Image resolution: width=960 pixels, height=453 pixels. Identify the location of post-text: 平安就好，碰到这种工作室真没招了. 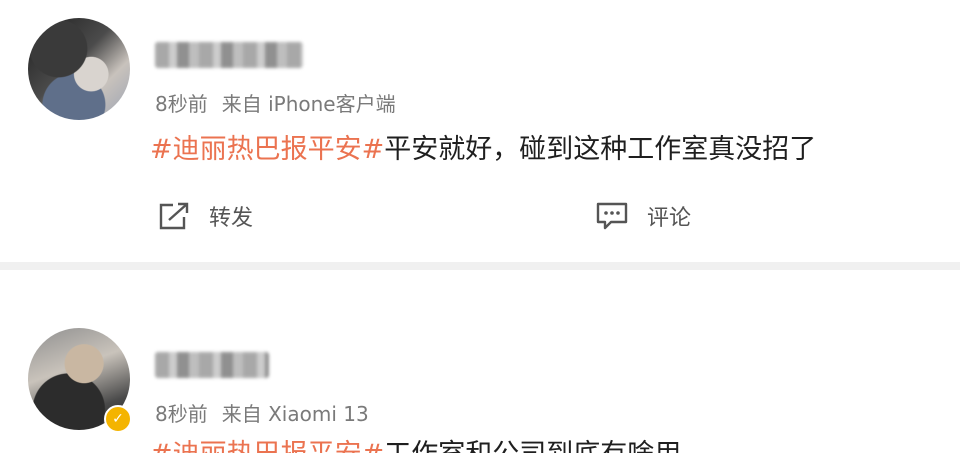
(600, 149).